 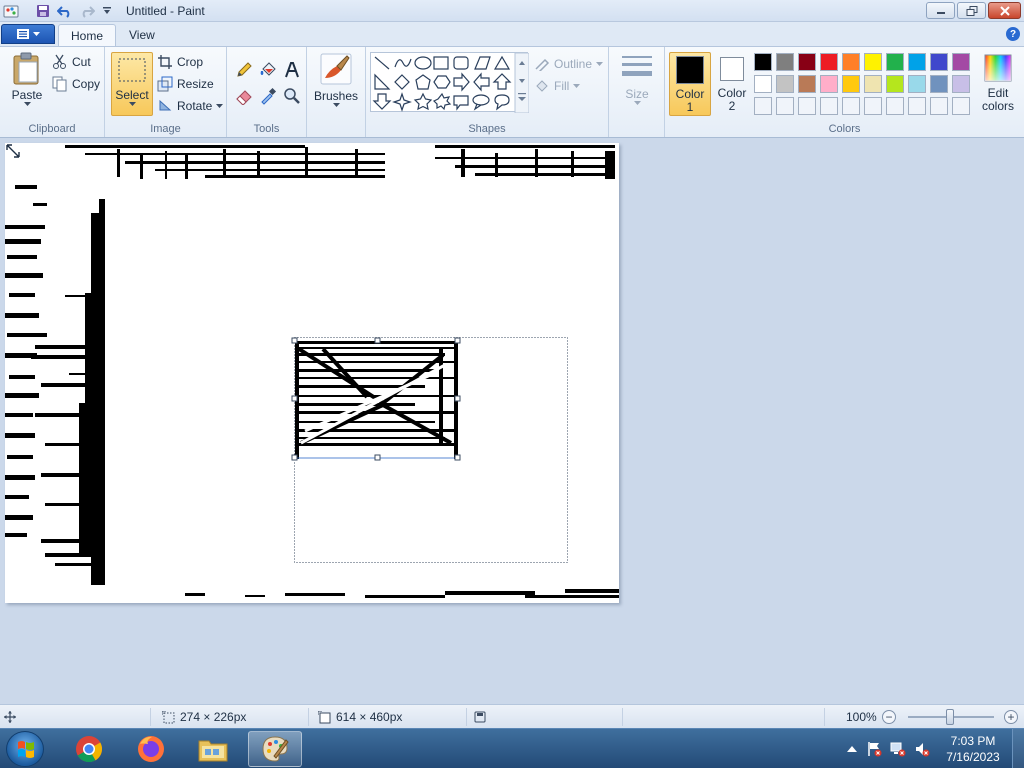 What do you see at coordinates (940, 10) in the screenshot?
I see `minimize-button` at bounding box center [940, 10].